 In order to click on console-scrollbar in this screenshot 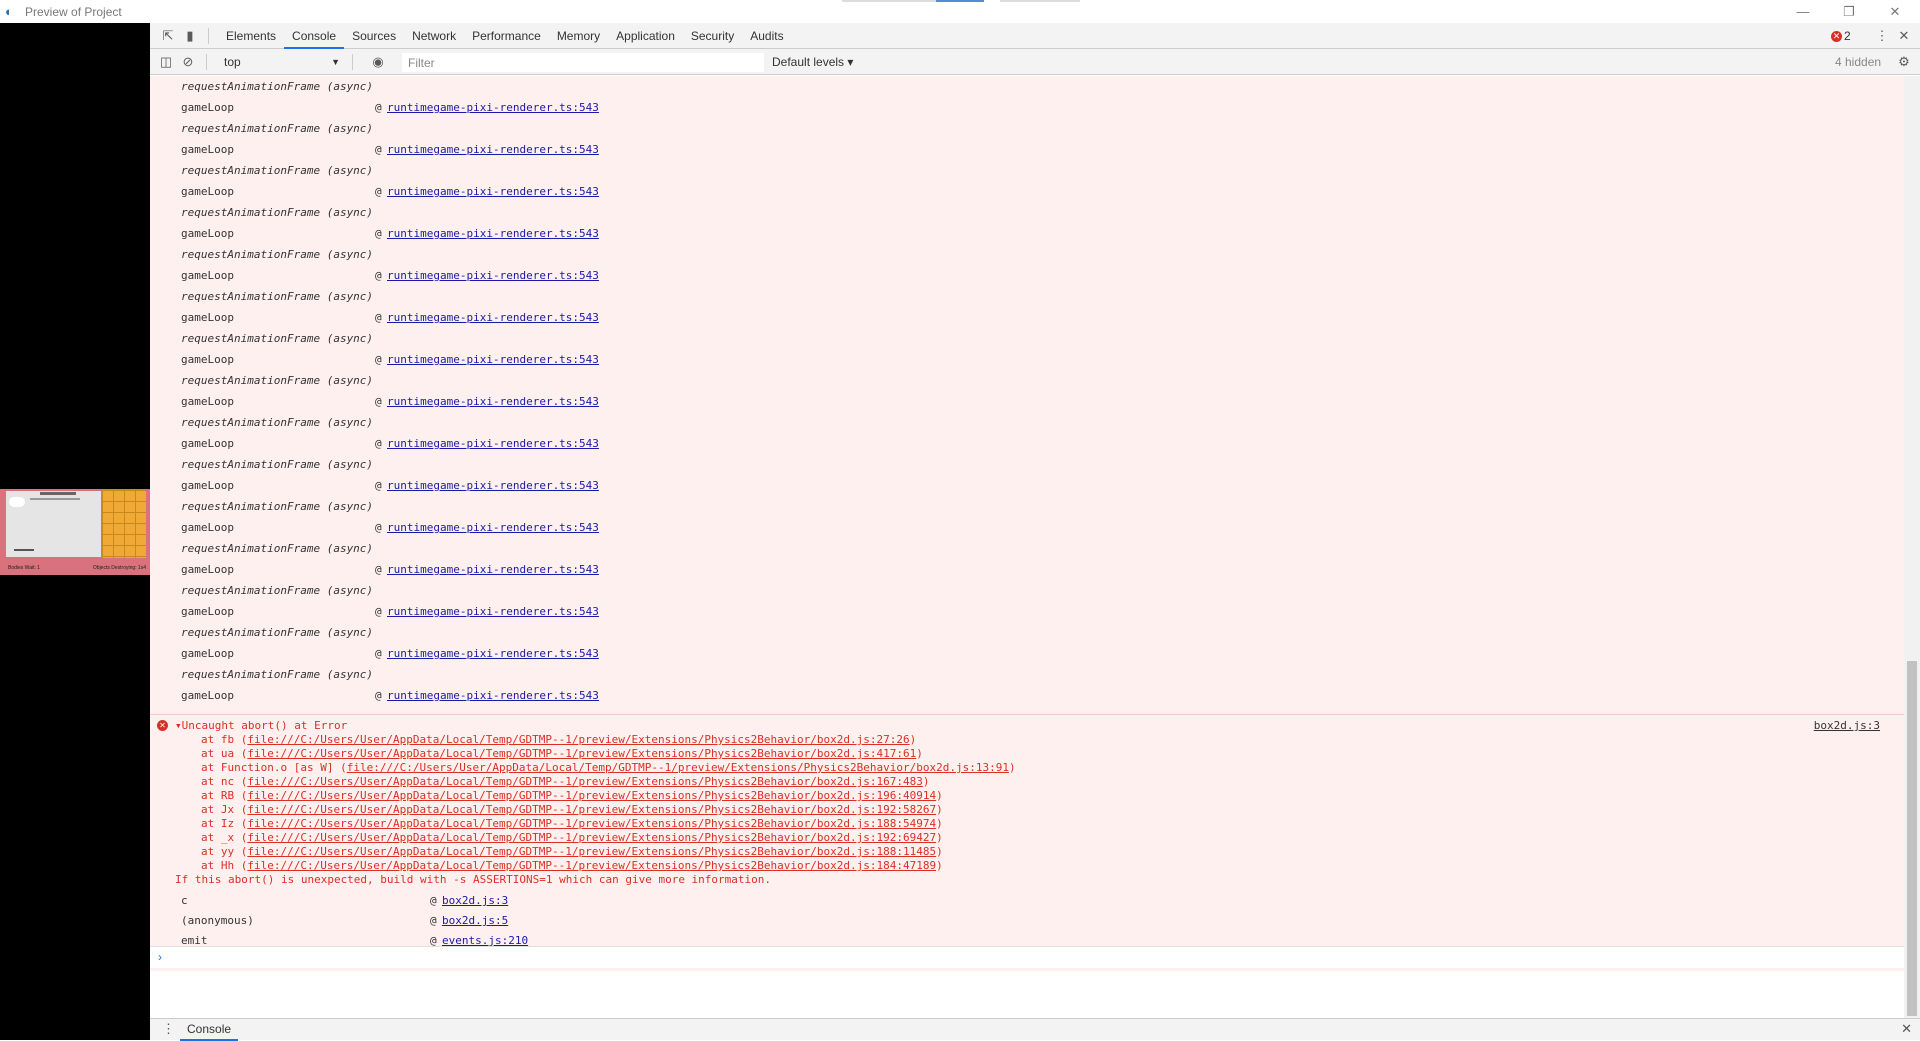, I will do `click(1912, 547)`.